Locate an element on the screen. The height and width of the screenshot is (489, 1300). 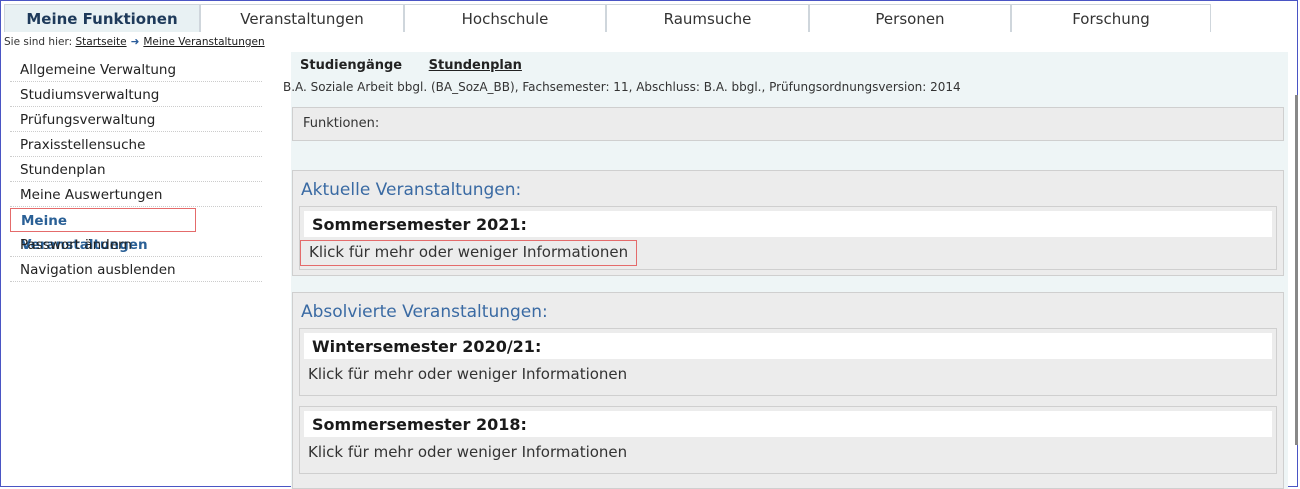
functions-label: Funktionen: is located at coordinates (341, 123).